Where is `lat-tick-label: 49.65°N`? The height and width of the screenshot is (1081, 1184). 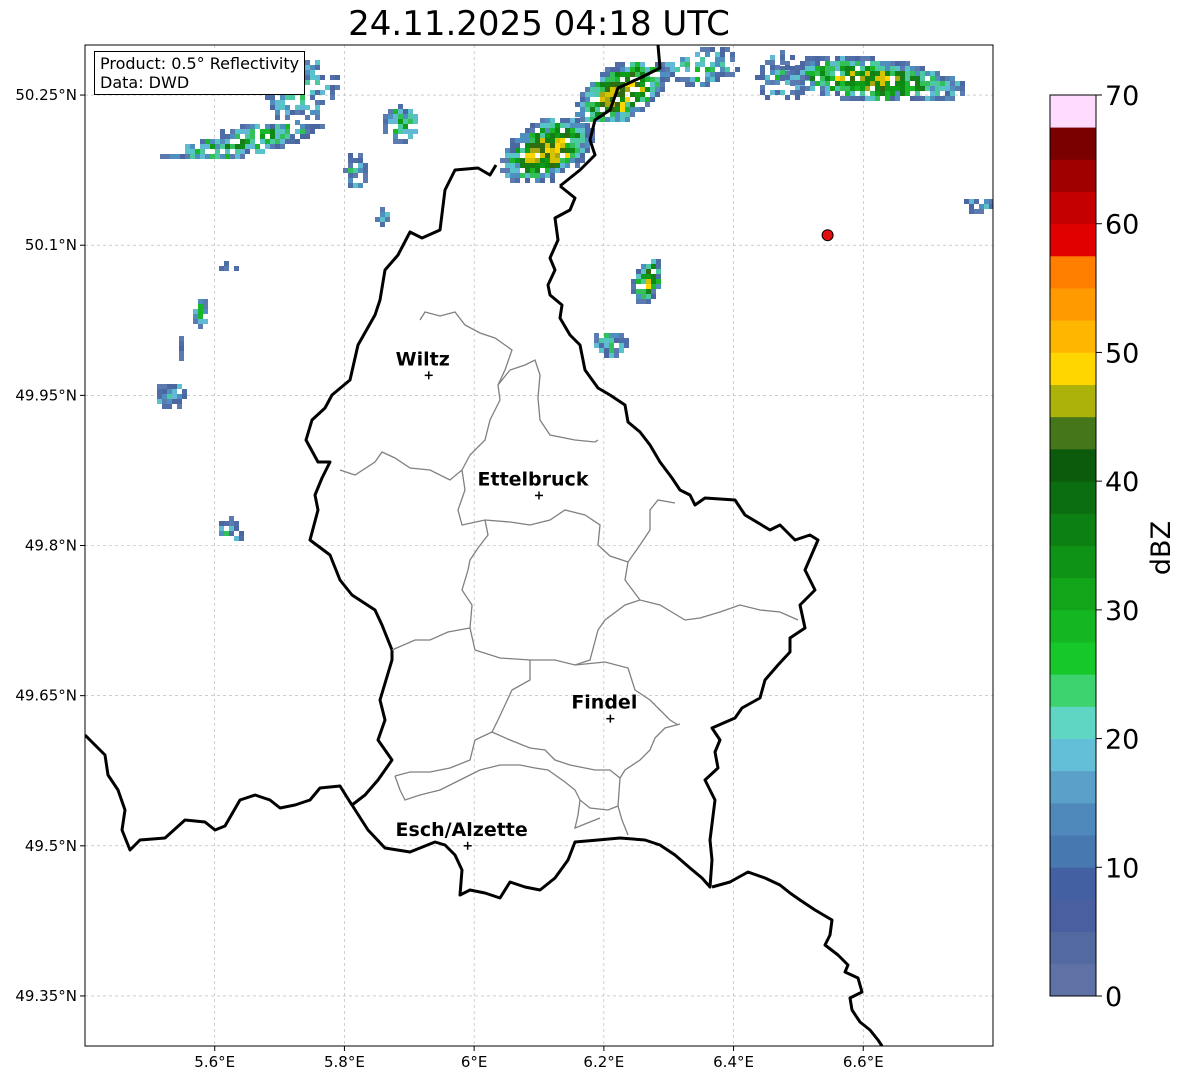
lat-tick-label: 49.65°N is located at coordinates (46, 696).